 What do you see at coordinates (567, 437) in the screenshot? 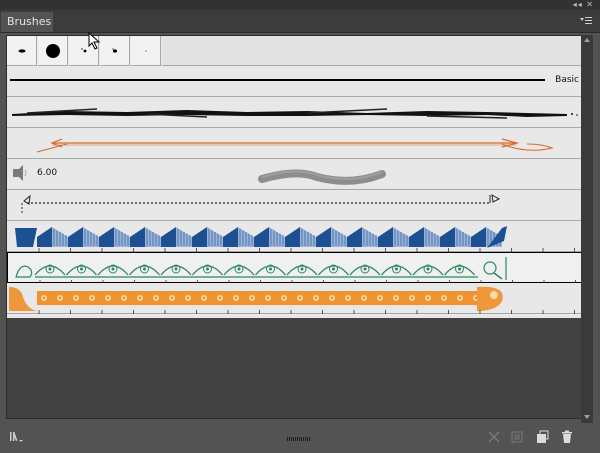
I see `delete-brush-icon` at bounding box center [567, 437].